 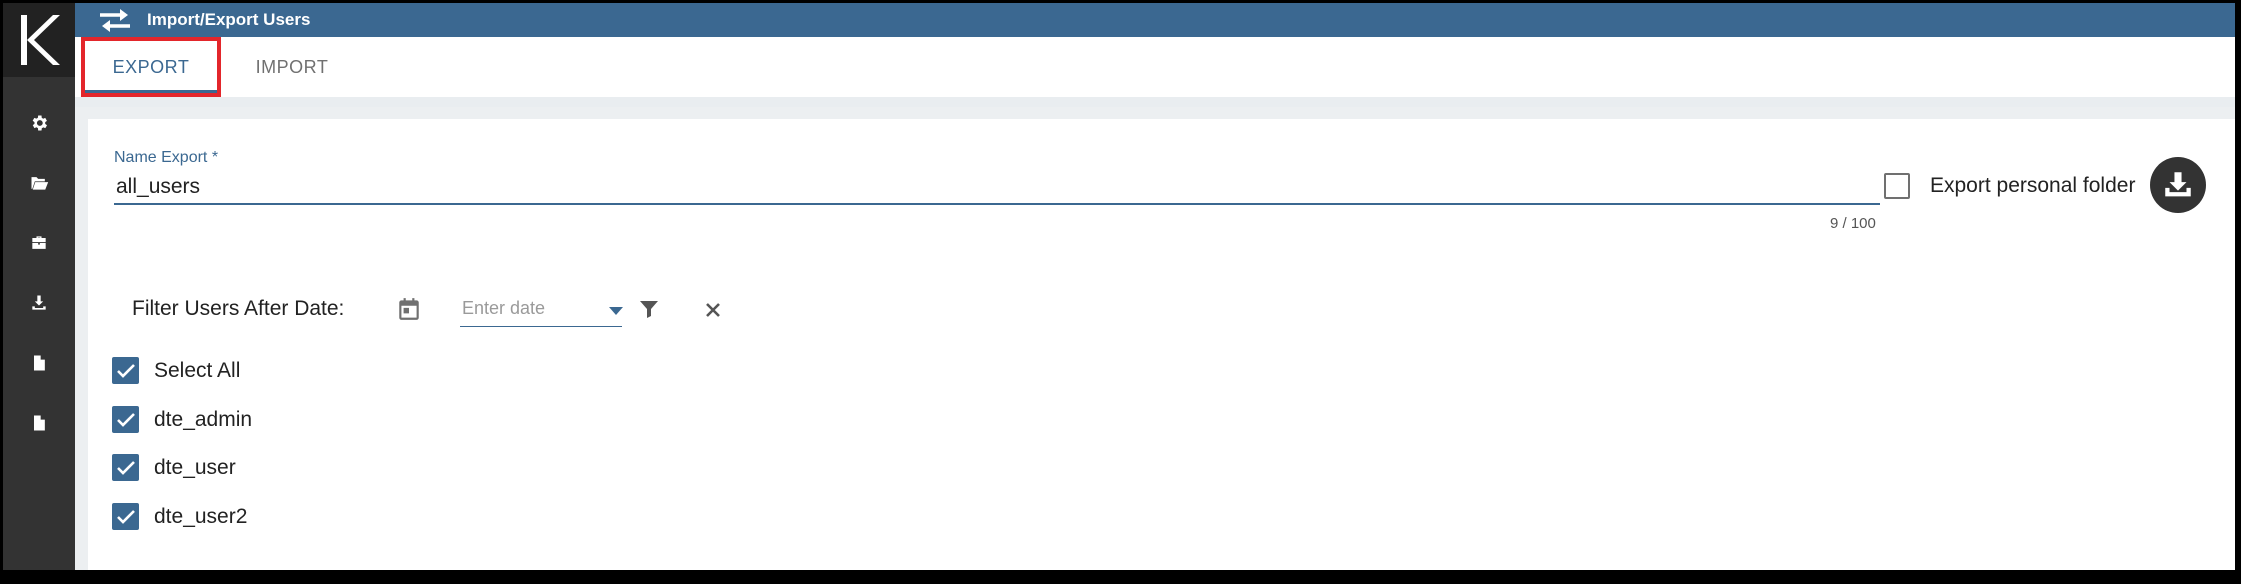 I want to click on sidebar, so click(x=39, y=286).